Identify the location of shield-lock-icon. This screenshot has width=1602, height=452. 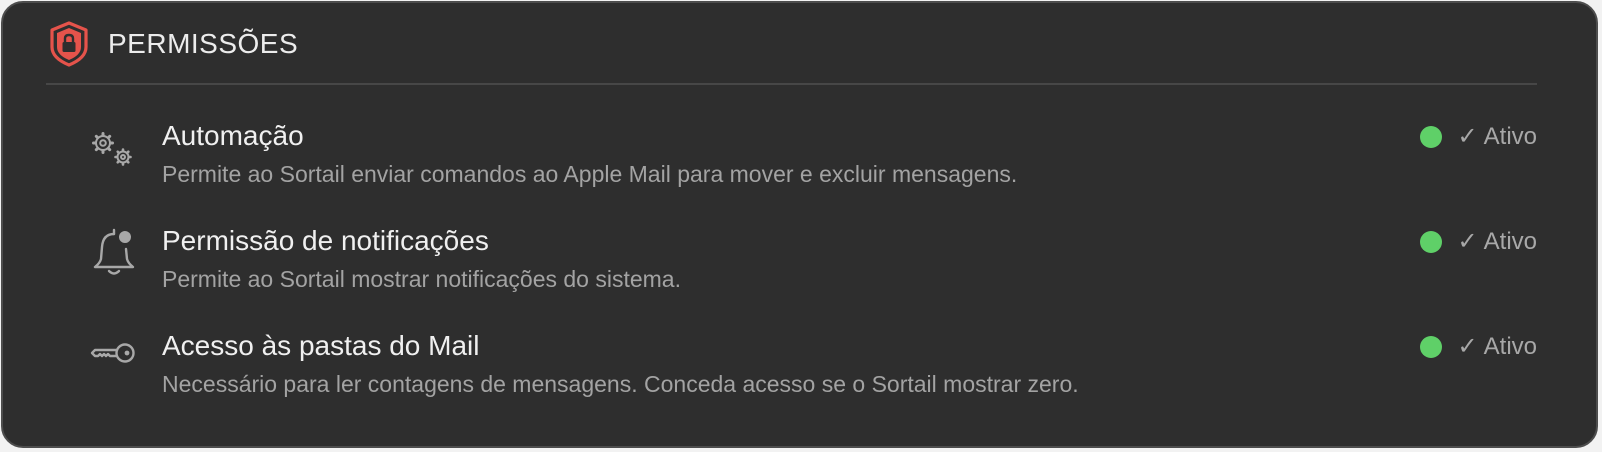
(69, 44).